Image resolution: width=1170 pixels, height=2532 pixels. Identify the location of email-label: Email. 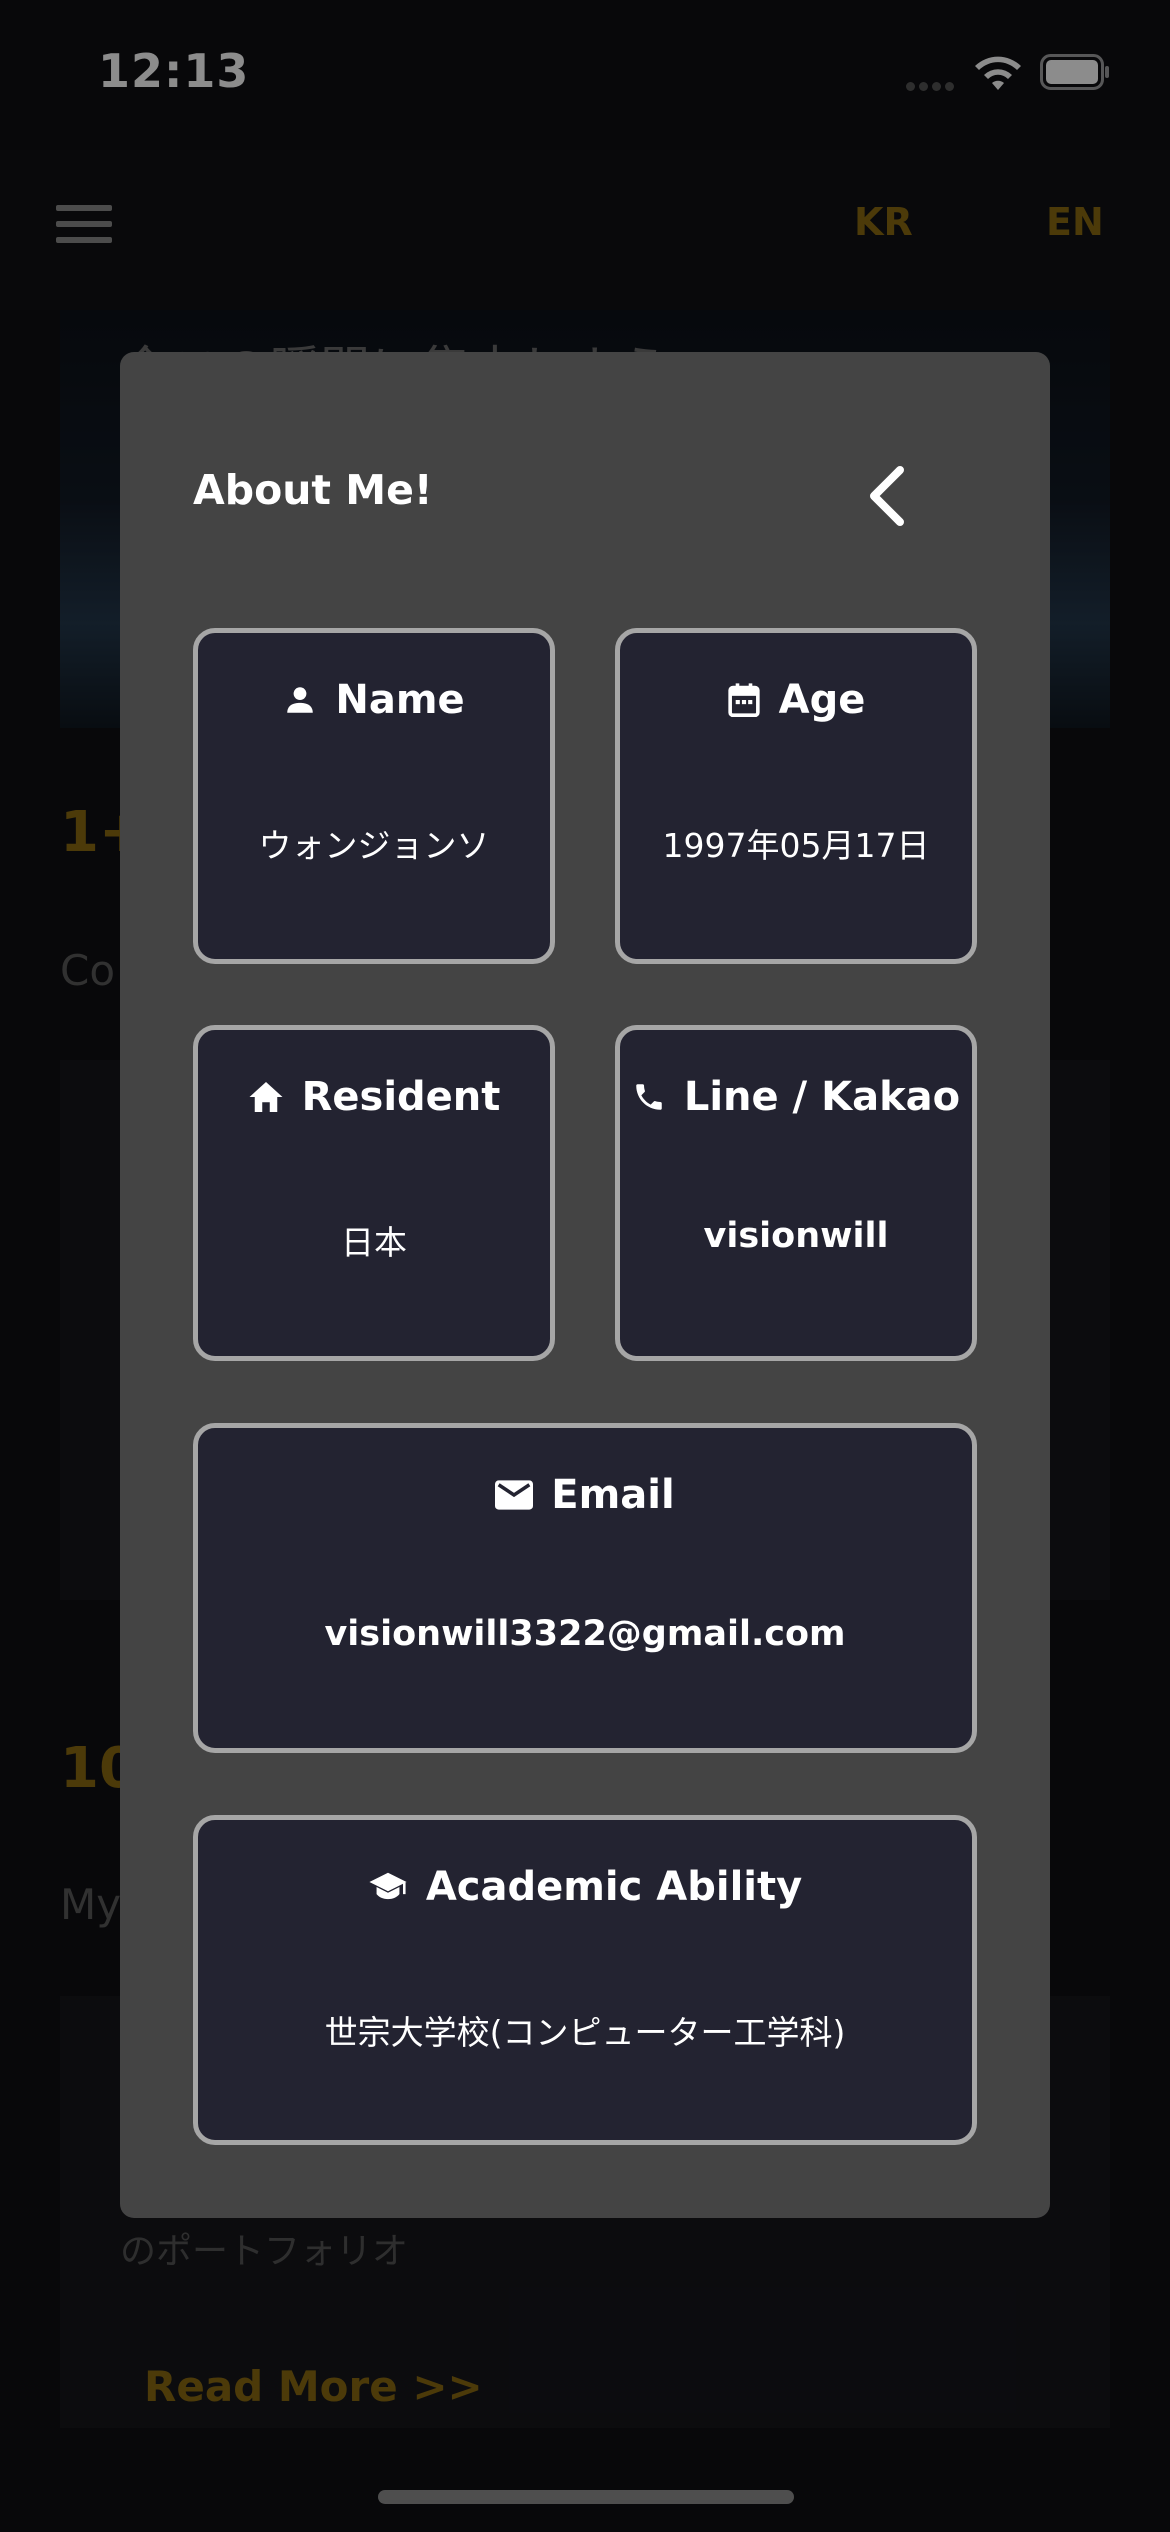
(613, 1495).